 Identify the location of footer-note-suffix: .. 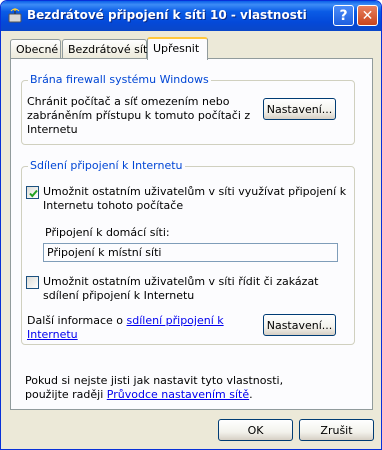
(251, 394).